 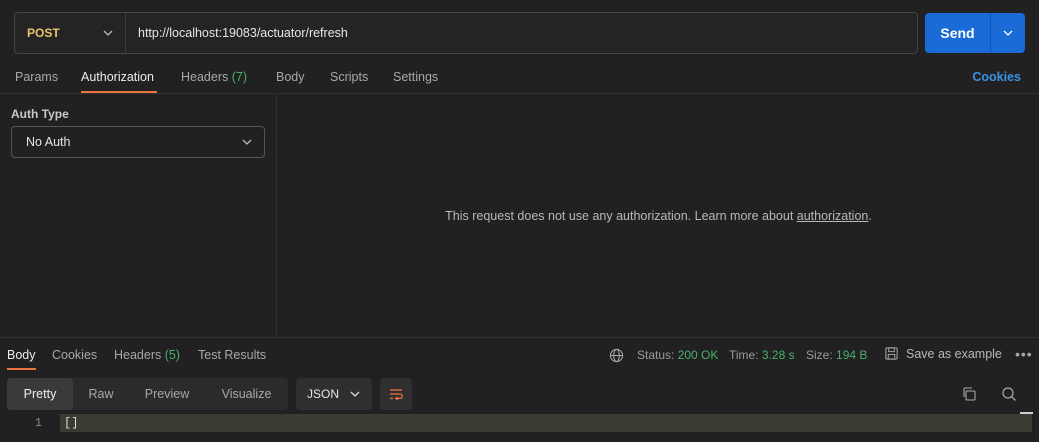 I want to click on auth-message-end: ., so click(x=870, y=216).